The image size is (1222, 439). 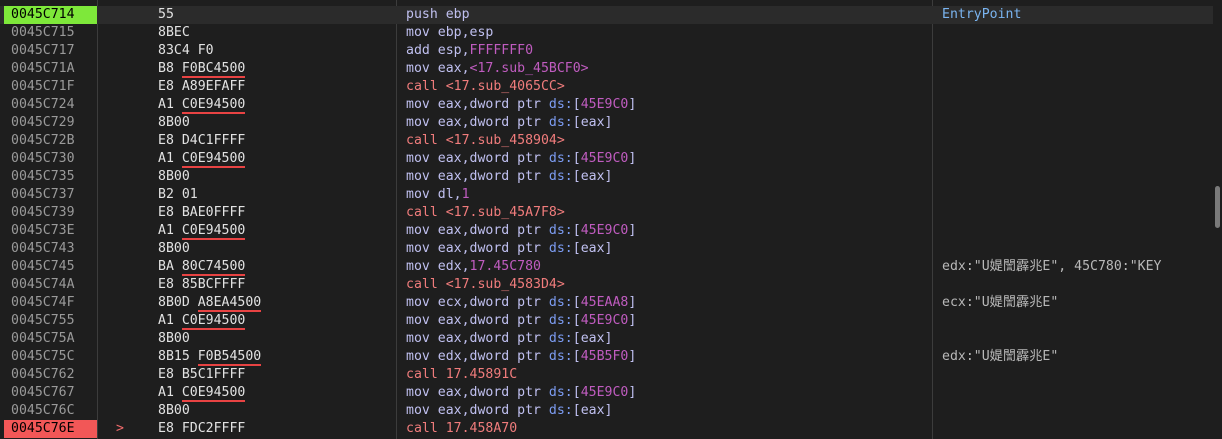 What do you see at coordinates (50, 375) in the screenshot?
I see `address-cell: 0045C762` at bounding box center [50, 375].